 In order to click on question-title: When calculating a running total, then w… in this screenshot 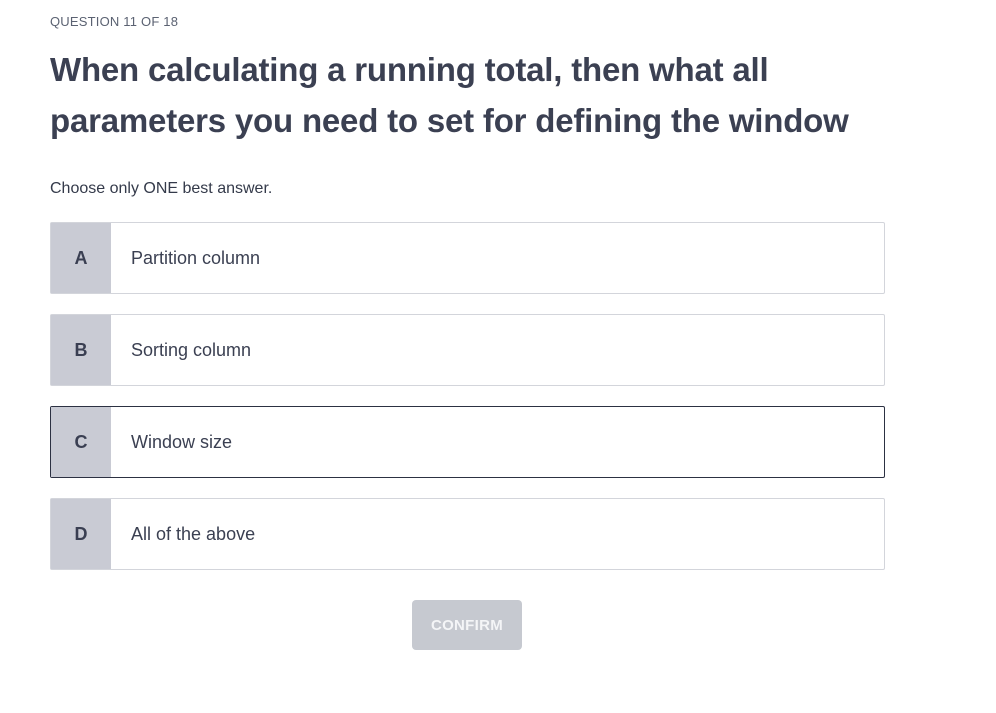, I will do `click(449, 95)`.